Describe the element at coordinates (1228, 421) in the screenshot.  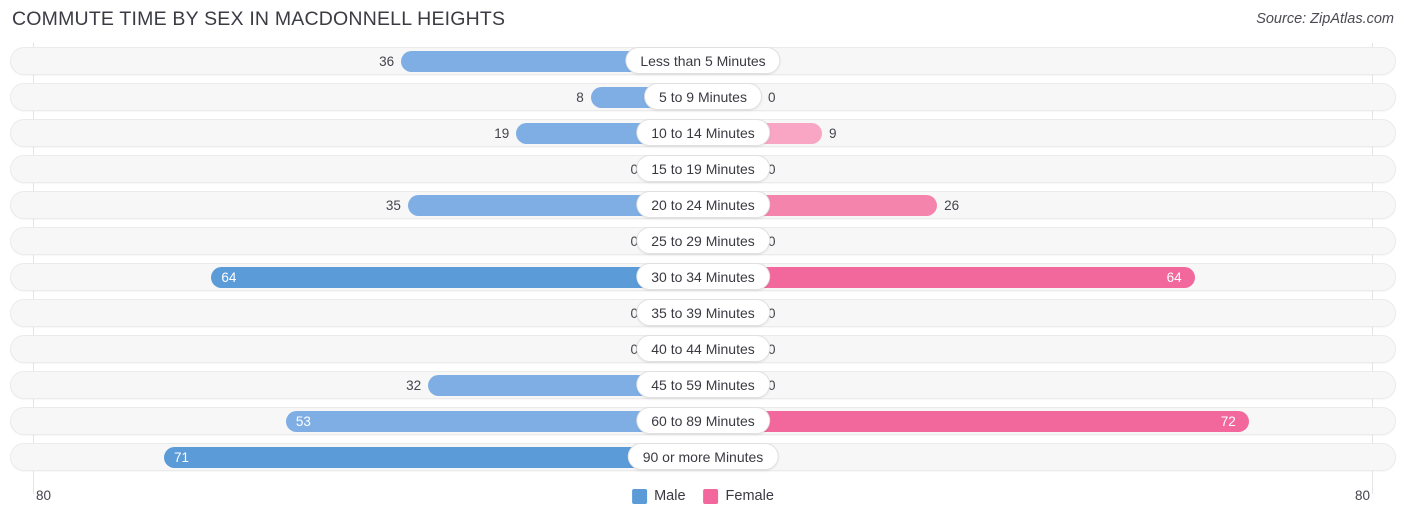
I see `bar-value-female-inside: 72` at that location.